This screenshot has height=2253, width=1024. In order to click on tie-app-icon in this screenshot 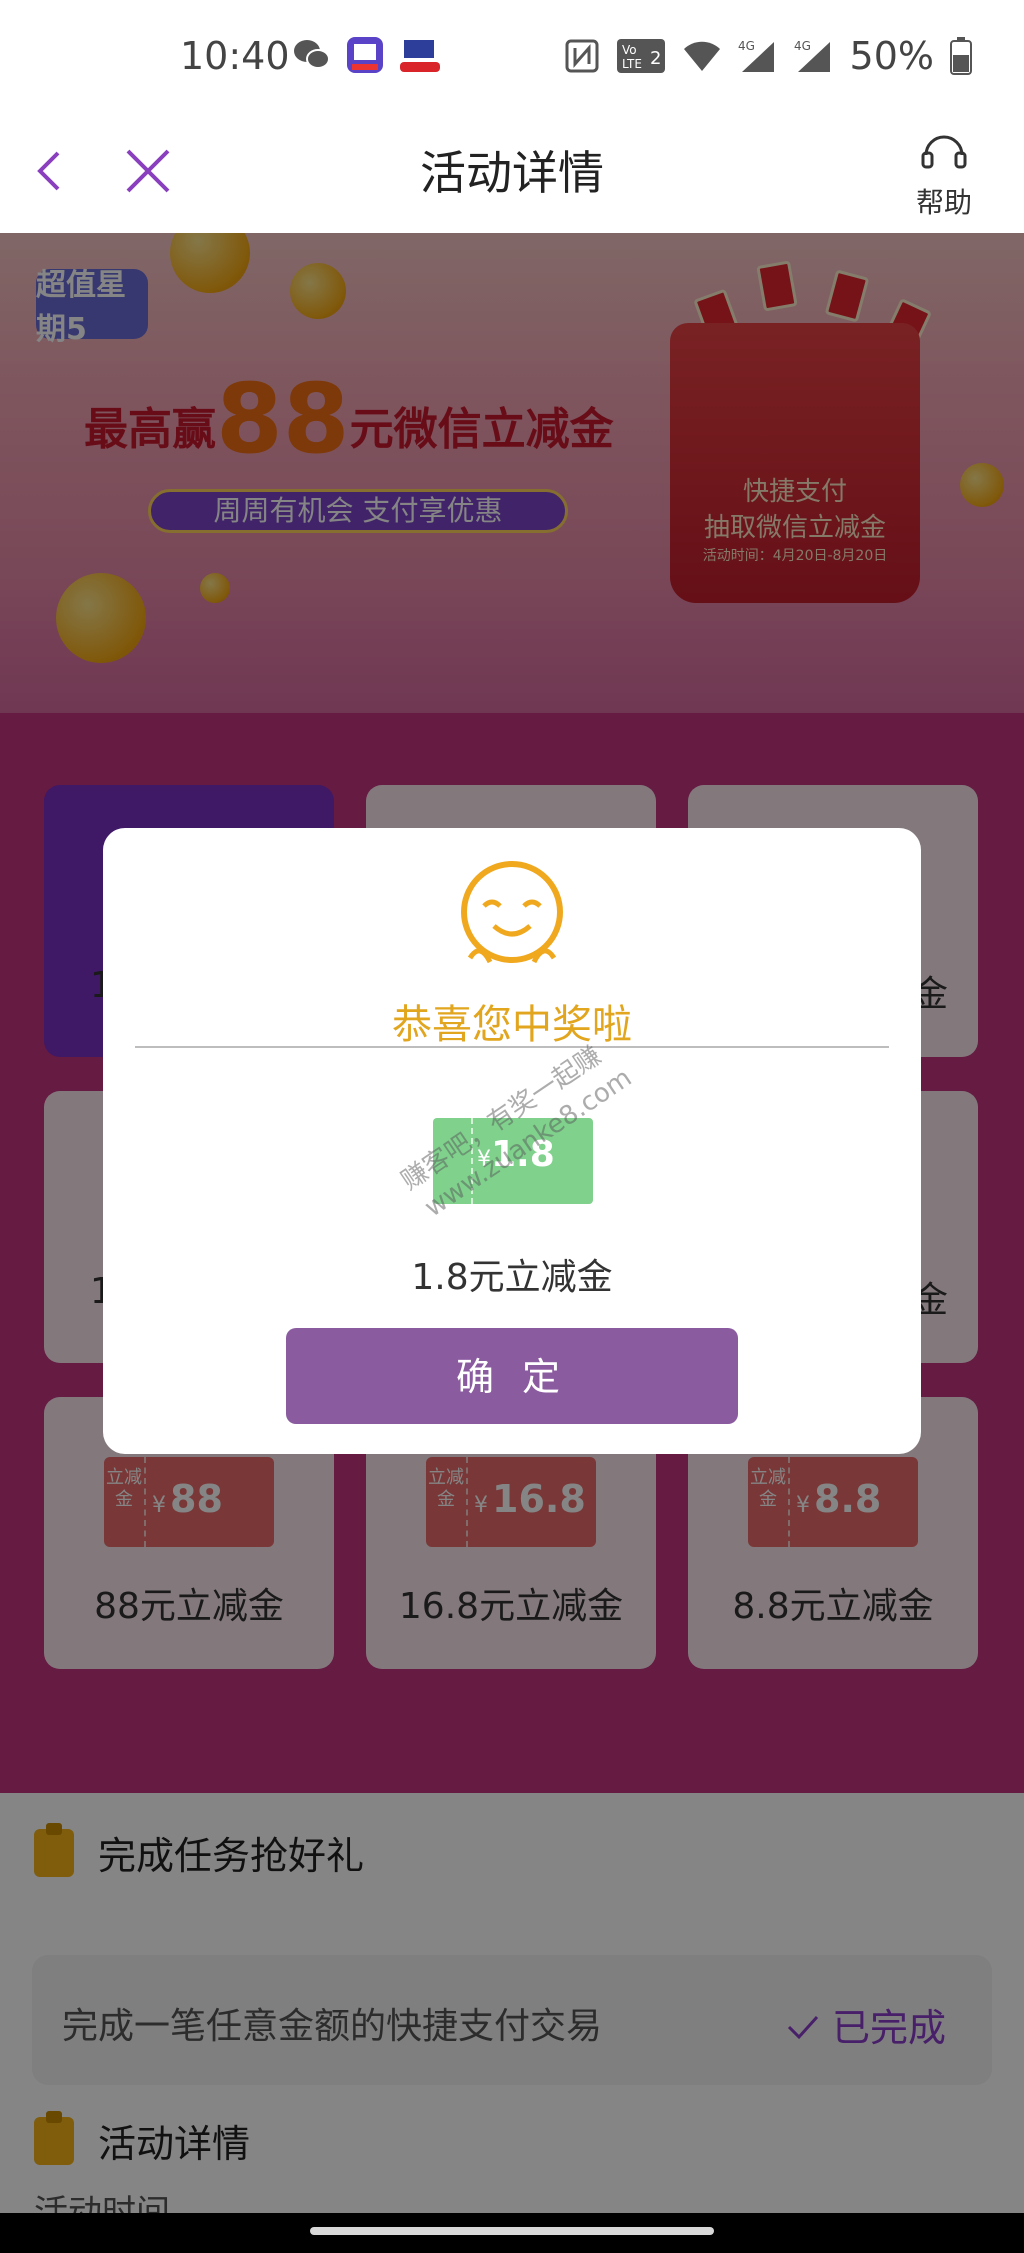, I will do `click(365, 55)`.